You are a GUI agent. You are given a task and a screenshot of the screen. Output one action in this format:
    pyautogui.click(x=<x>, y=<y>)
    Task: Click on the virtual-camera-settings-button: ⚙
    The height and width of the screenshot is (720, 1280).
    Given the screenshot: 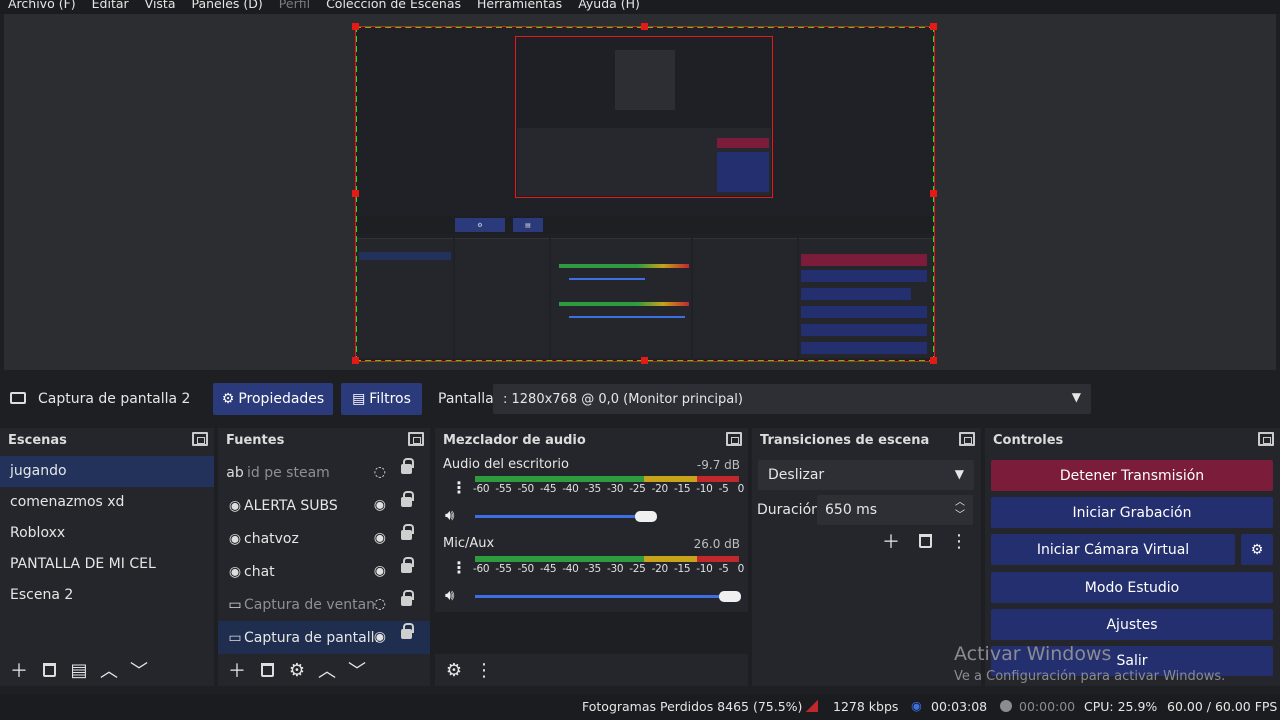 What is the action you would take?
    pyautogui.click(x=1257, y=549)
    